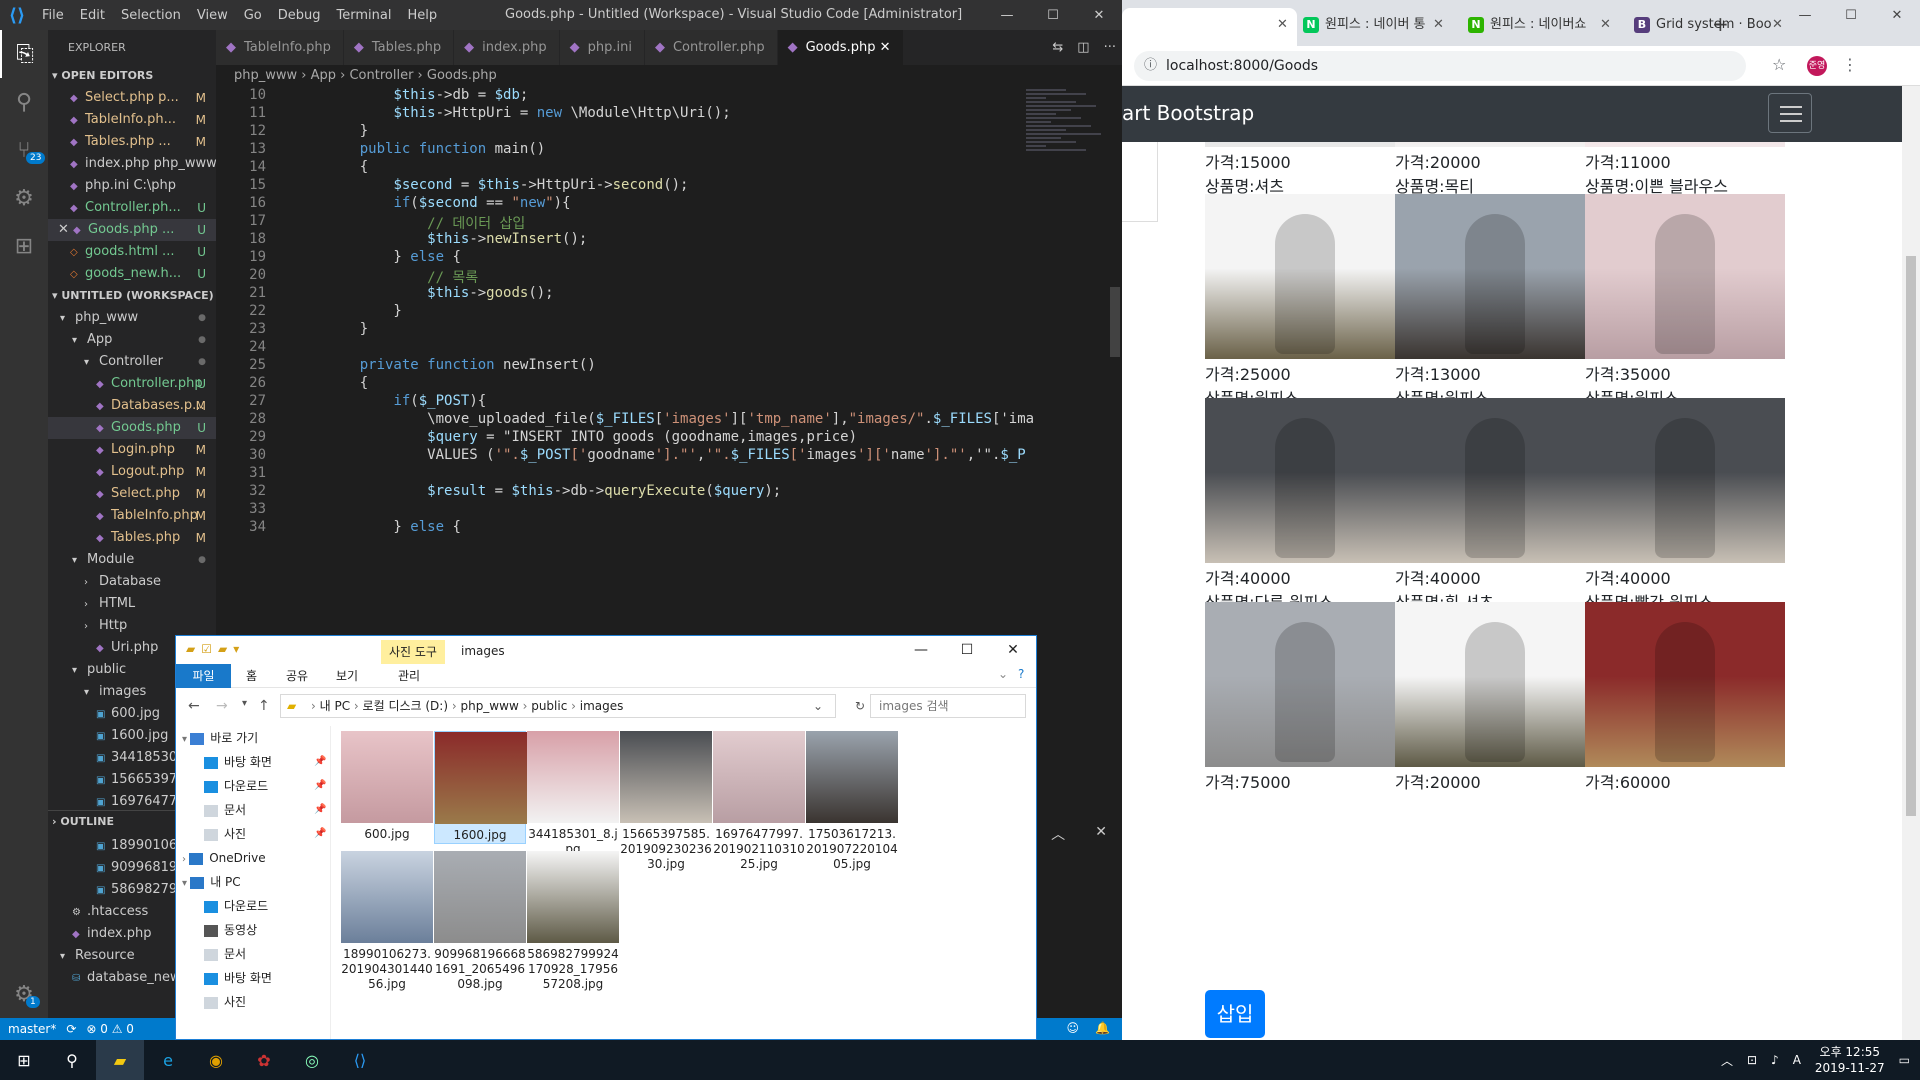 Image resolution: width=1920 pixels, height=1080 pixels. Describe the element at coordinates (132, 516) in the screenshot. I see `tree-item: ◆ TableInfo.php M` at that location.